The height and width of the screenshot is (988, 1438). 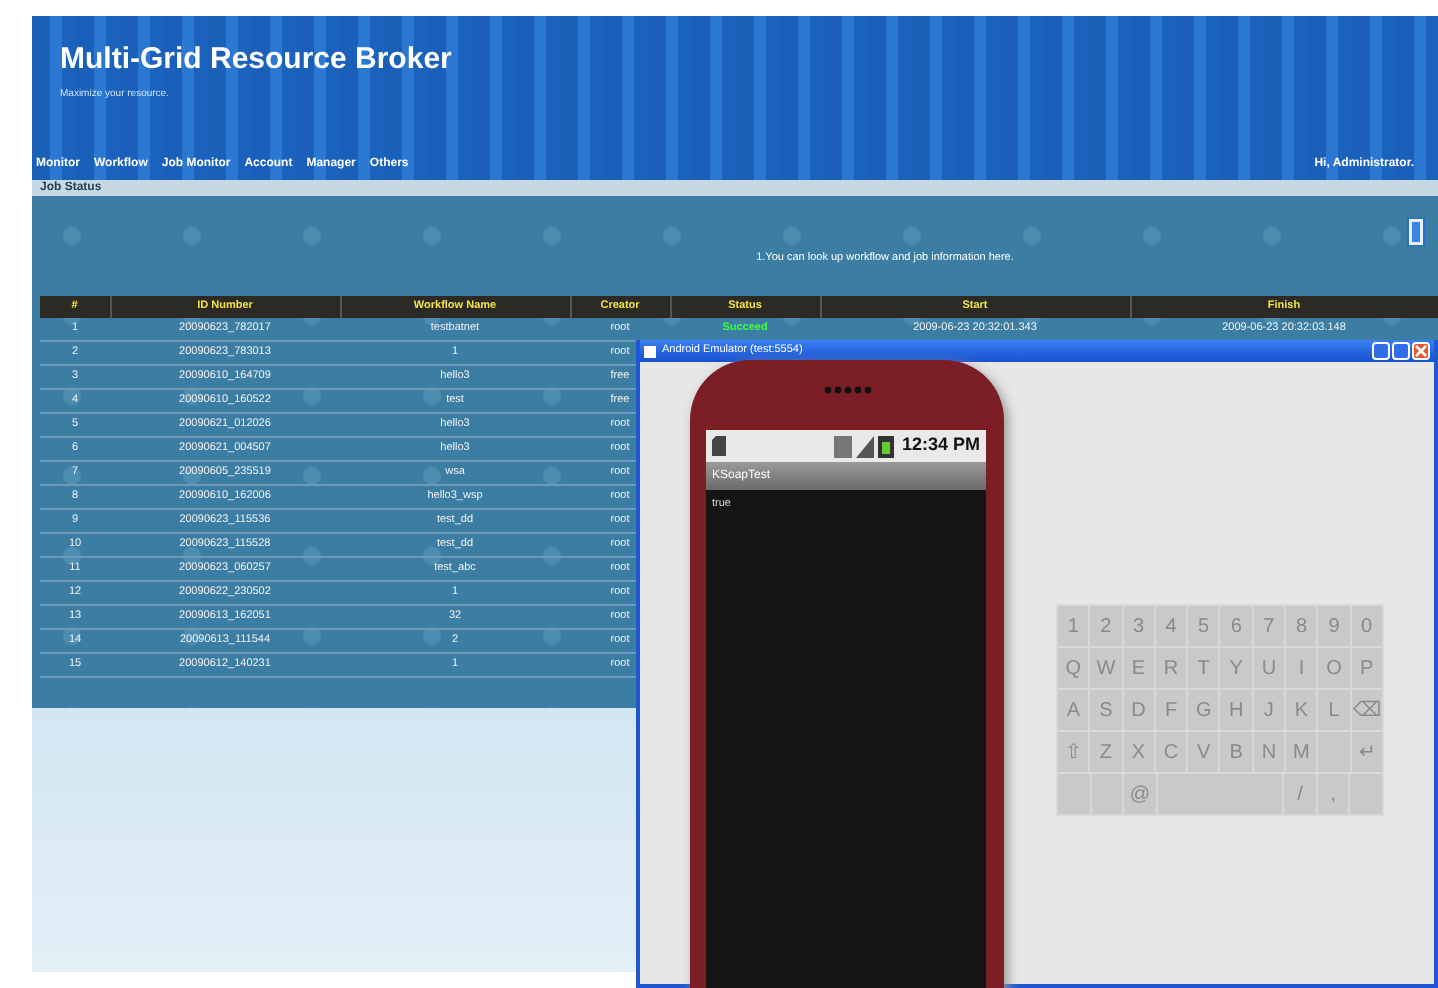 What do you see at coordinates (1106, 626) in the screenshot?
I see `keyboard-key: 2` at bounding box center [1106, 626].